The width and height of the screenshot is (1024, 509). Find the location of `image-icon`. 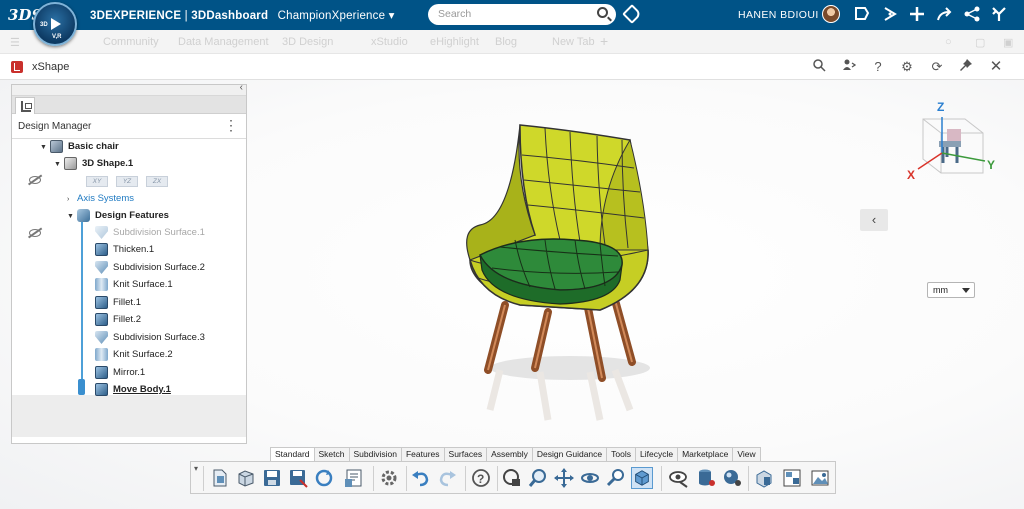

image-icon is located at coordinates (820, 478).